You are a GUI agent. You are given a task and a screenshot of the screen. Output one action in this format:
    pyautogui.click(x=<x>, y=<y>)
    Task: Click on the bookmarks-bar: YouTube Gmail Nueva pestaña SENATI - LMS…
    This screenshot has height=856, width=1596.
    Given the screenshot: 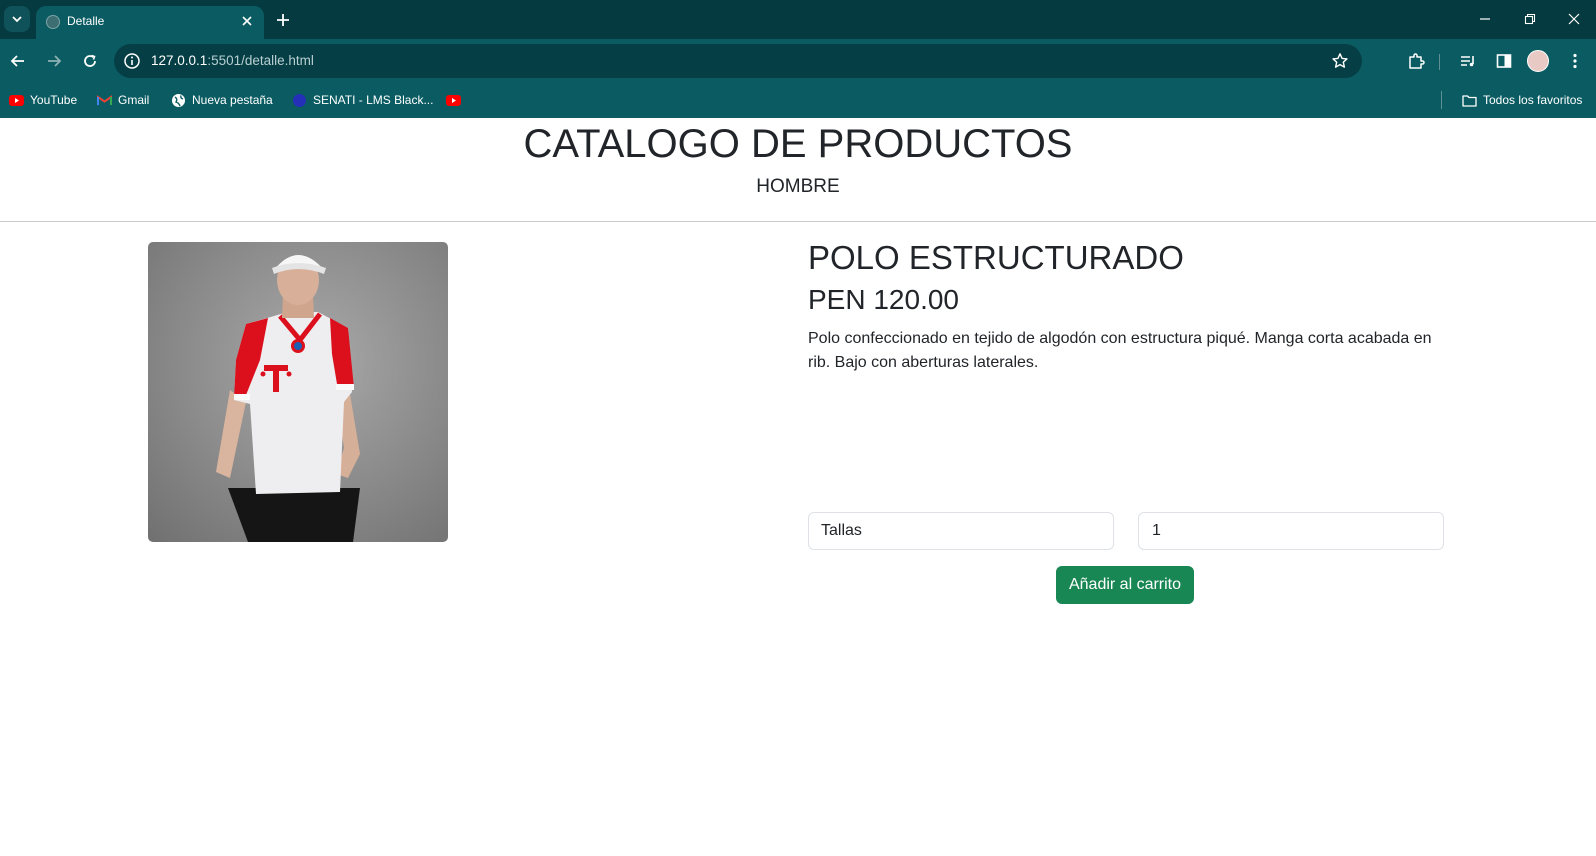 What is the action you would take?
    pyautogui.click(x=798, y=100)
    